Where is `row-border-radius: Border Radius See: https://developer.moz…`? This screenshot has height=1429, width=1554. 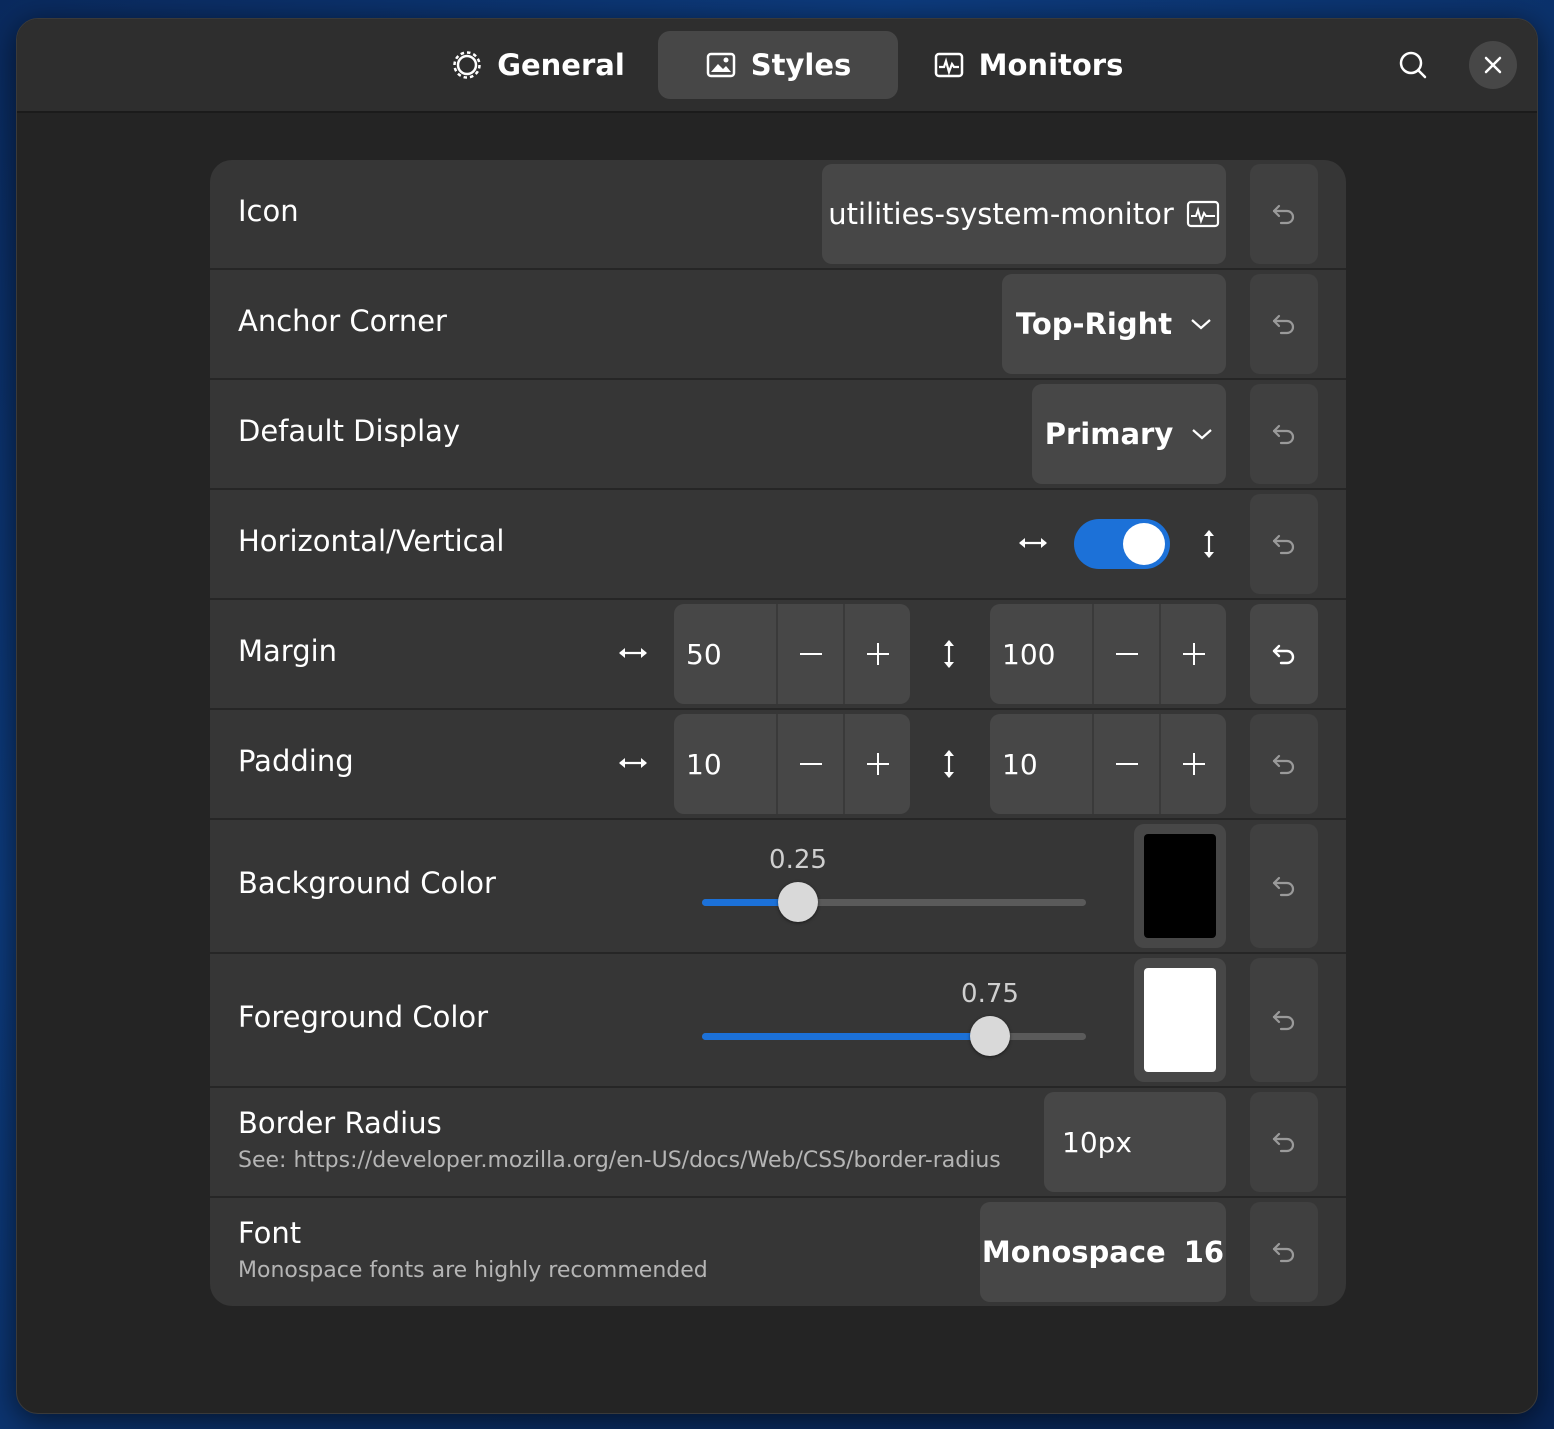 row-border-radius: Border Radius See: https://developer.moz… is located at coordinates (778, 1143).